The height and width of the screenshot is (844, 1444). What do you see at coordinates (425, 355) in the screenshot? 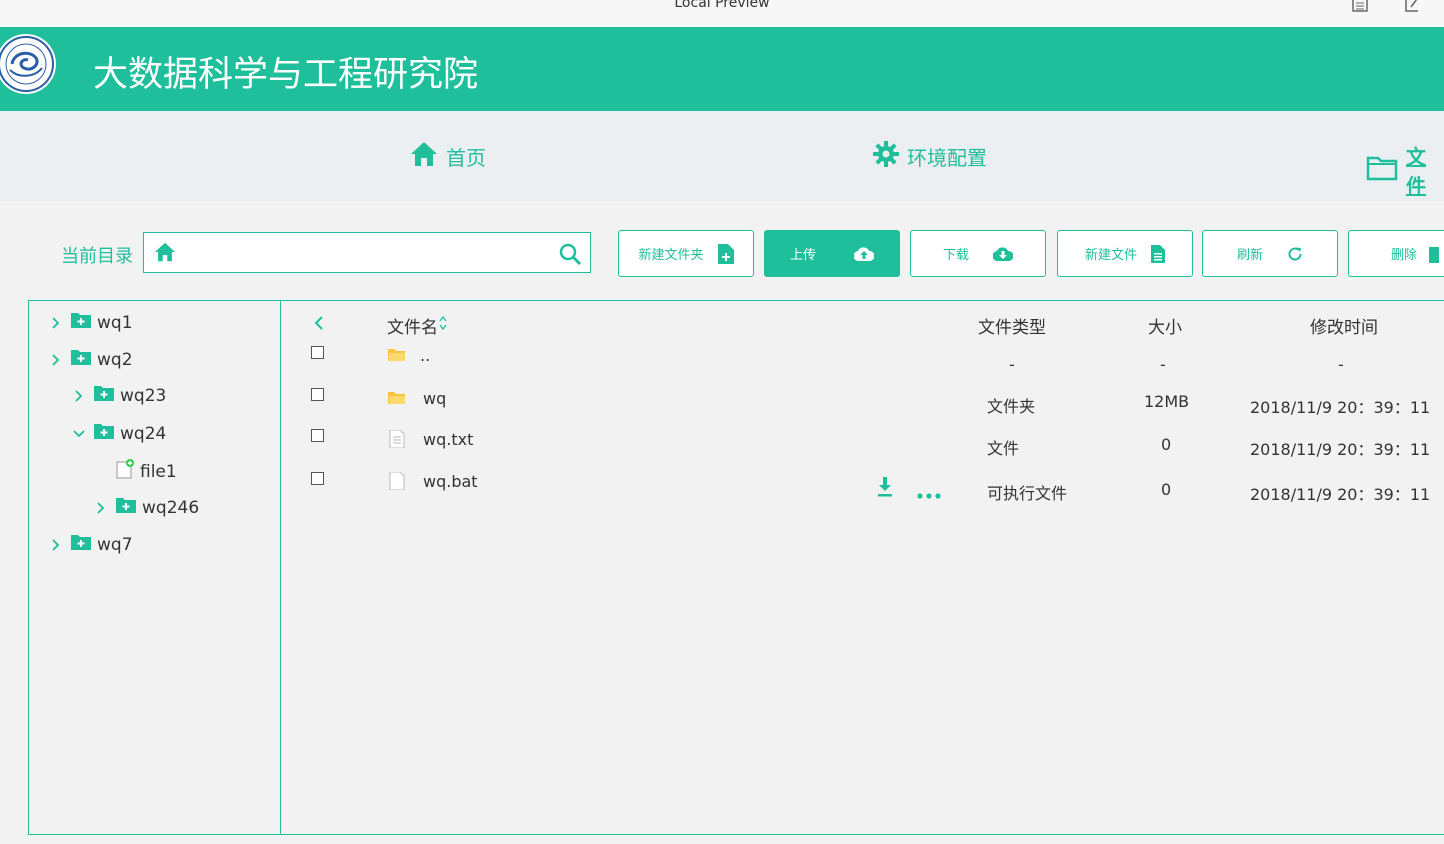
I see `file-name: ..` at bounding box center [425, 355].